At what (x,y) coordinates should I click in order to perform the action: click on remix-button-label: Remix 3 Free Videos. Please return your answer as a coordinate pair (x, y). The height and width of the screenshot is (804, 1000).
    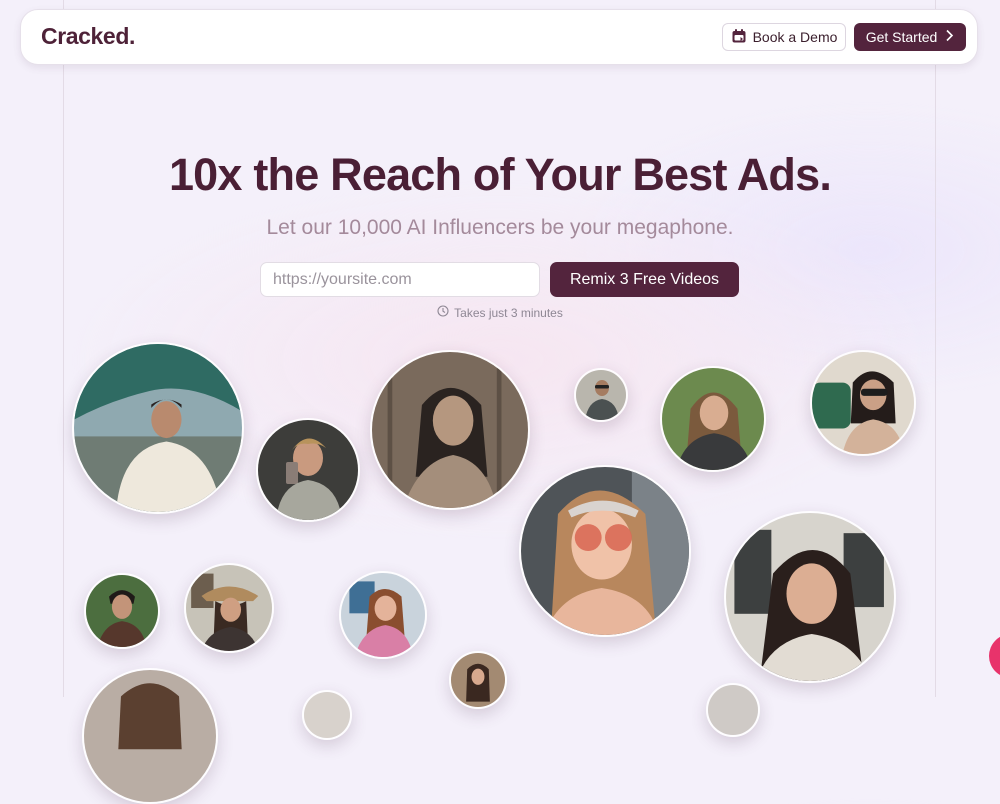
    Looking at the image, I should click on (644, 279).